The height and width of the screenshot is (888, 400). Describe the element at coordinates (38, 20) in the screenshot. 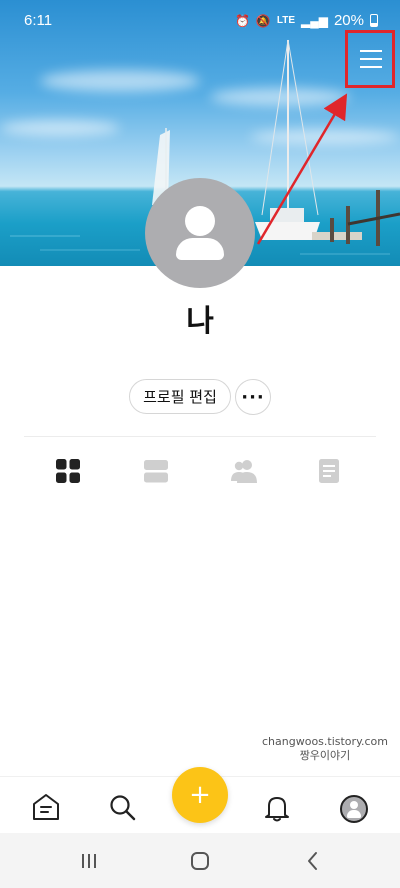

I see `status-time: 6:11` at that location.